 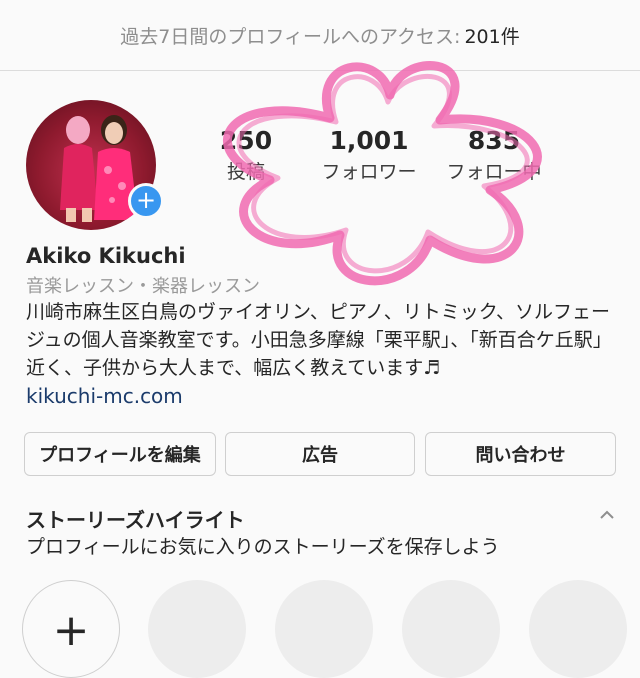 What do you see at coordinates (263, 547) in the screenshot?
I see `highlights-description: プロフィールにお気に入りのストーリーズを保存しよう` at bounding box center [263, 547].